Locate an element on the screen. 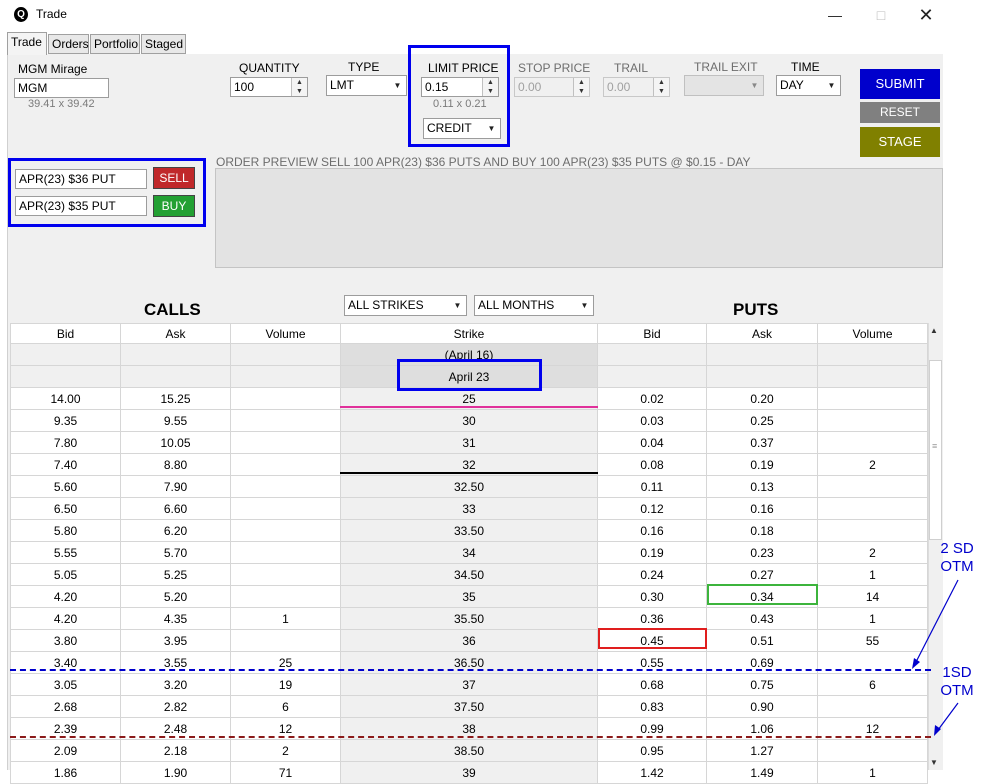  trail-input: 0.00 ▲ ▼ is located at coordinates (636, 87).